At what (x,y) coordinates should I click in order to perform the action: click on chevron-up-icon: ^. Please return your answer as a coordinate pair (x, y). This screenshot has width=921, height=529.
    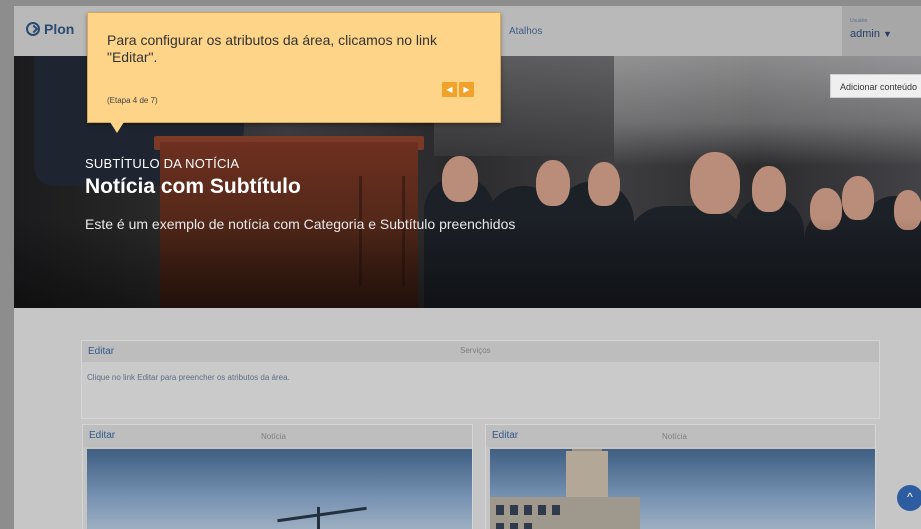
    Looking at the image, I should click on (910, 497).